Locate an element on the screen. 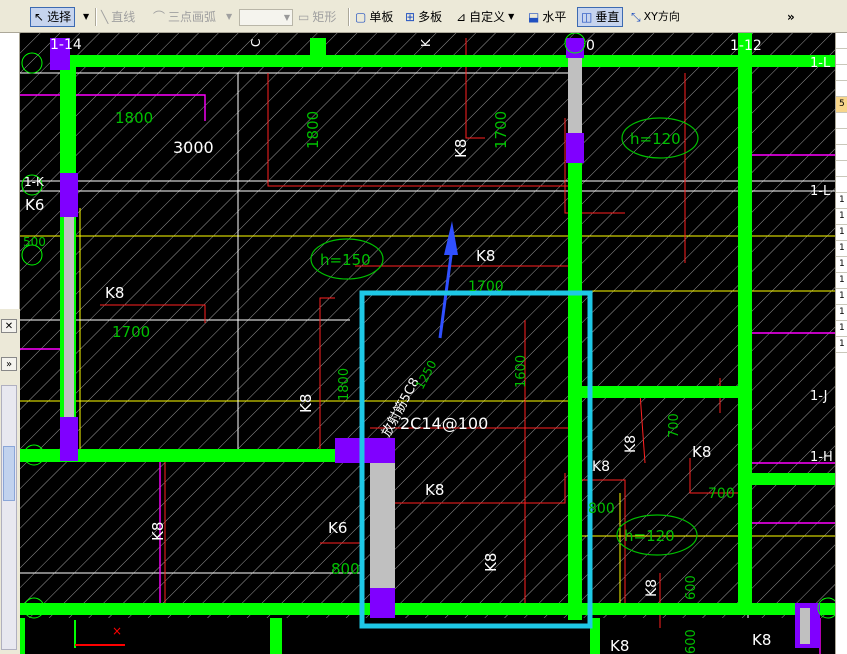 The height and width of the screenshot is (654, 847). dim-500: 500 is located at coordinates (34, 242).